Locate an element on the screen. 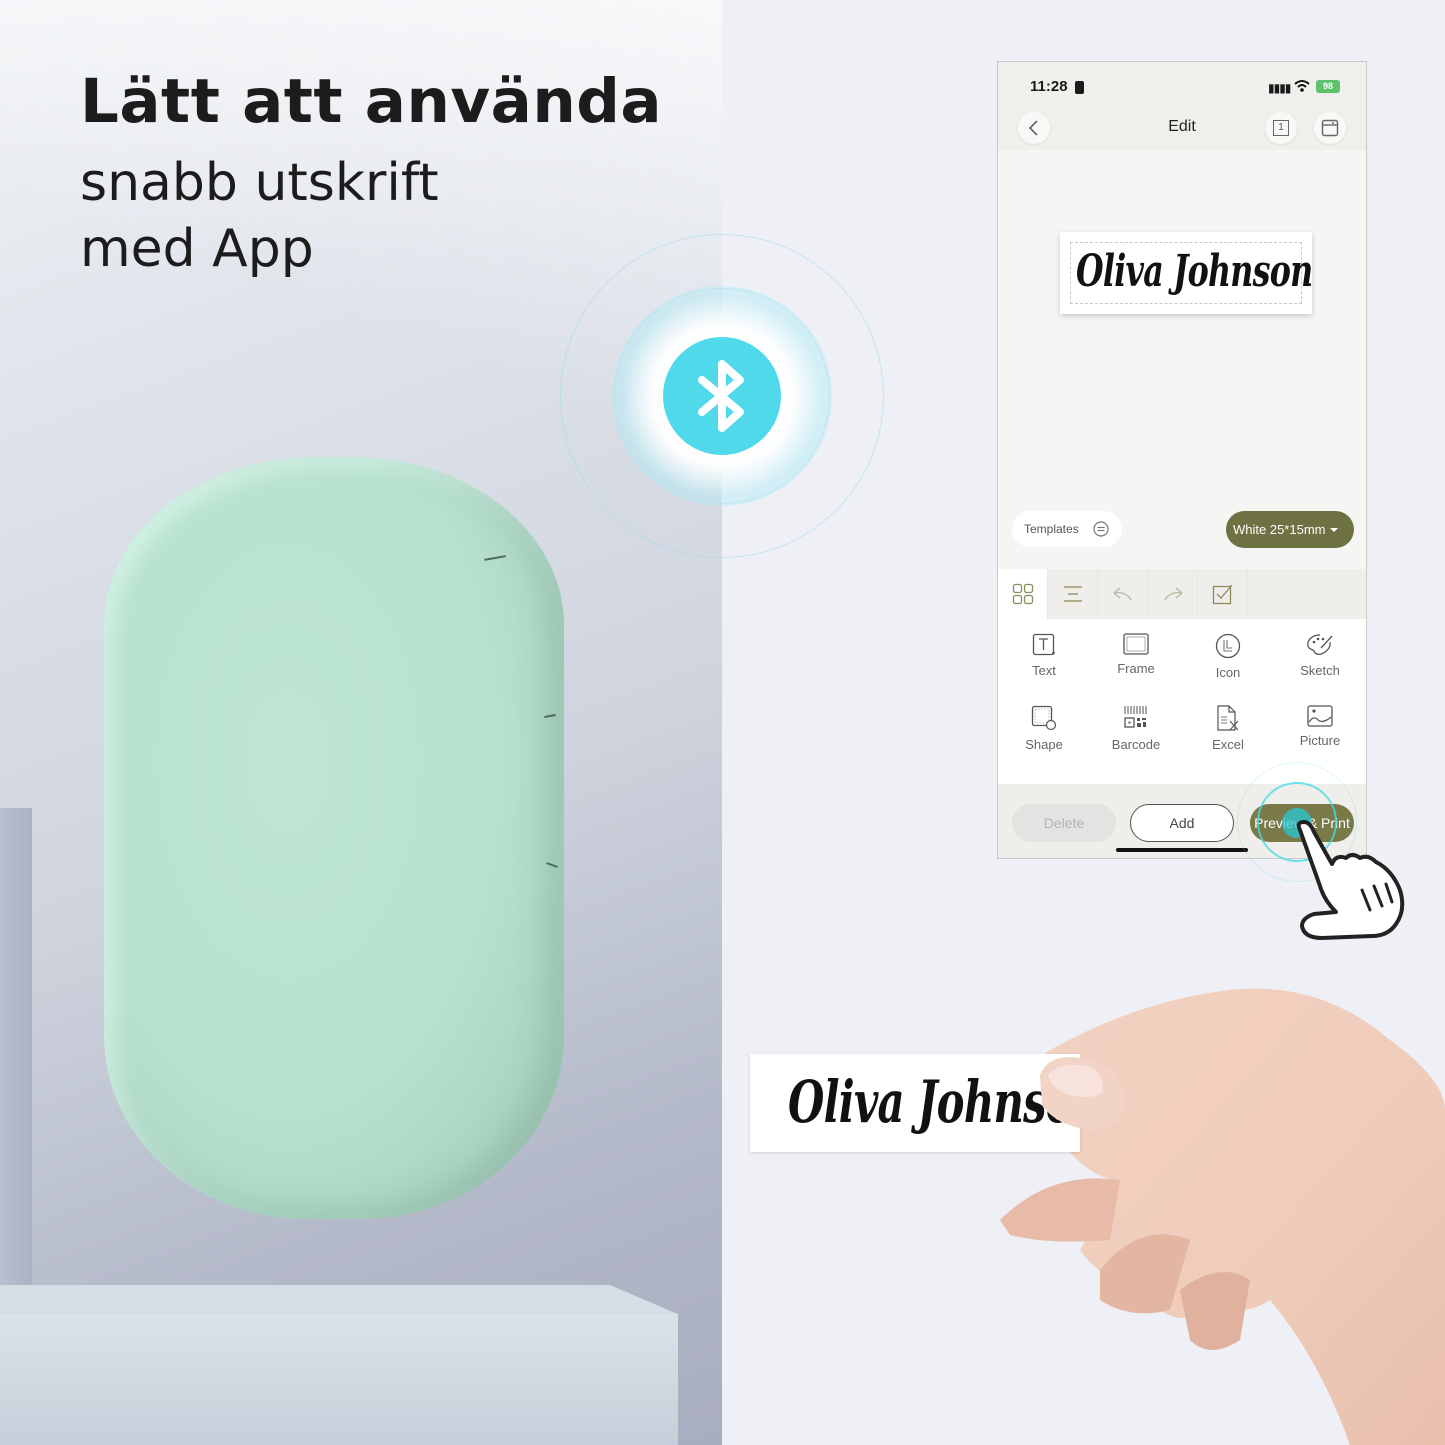 This screenshot has width=1445, height=1445. label-size-dropdown: White 25*15mm is located at coordinates (1290, 529).